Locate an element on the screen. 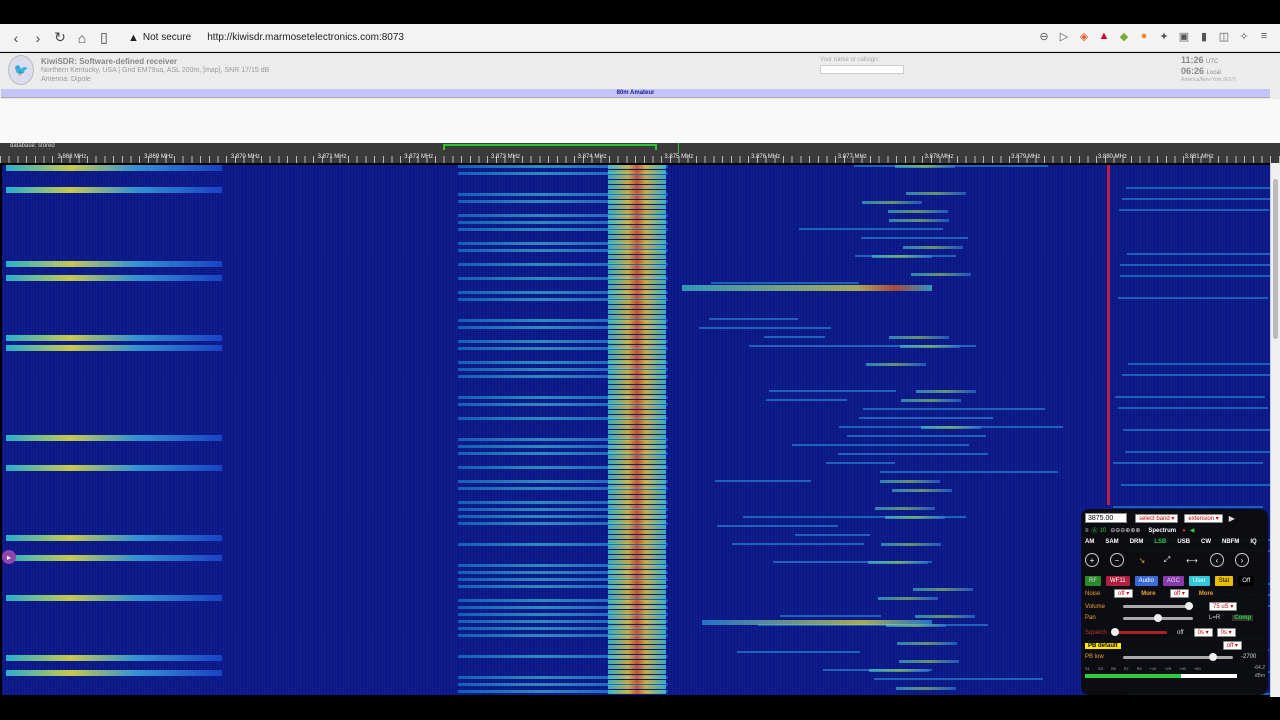 Image resolution: width=1280 pixels, height=720 pixels. squelch-knob is located at coordinates (1115, 632).